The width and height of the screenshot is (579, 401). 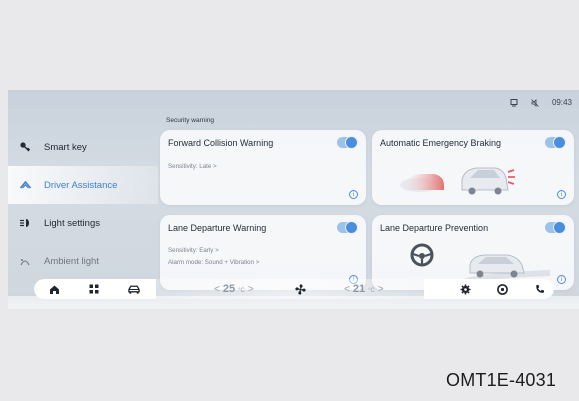 I want to click on music-icon, so click(x=502, y=289).